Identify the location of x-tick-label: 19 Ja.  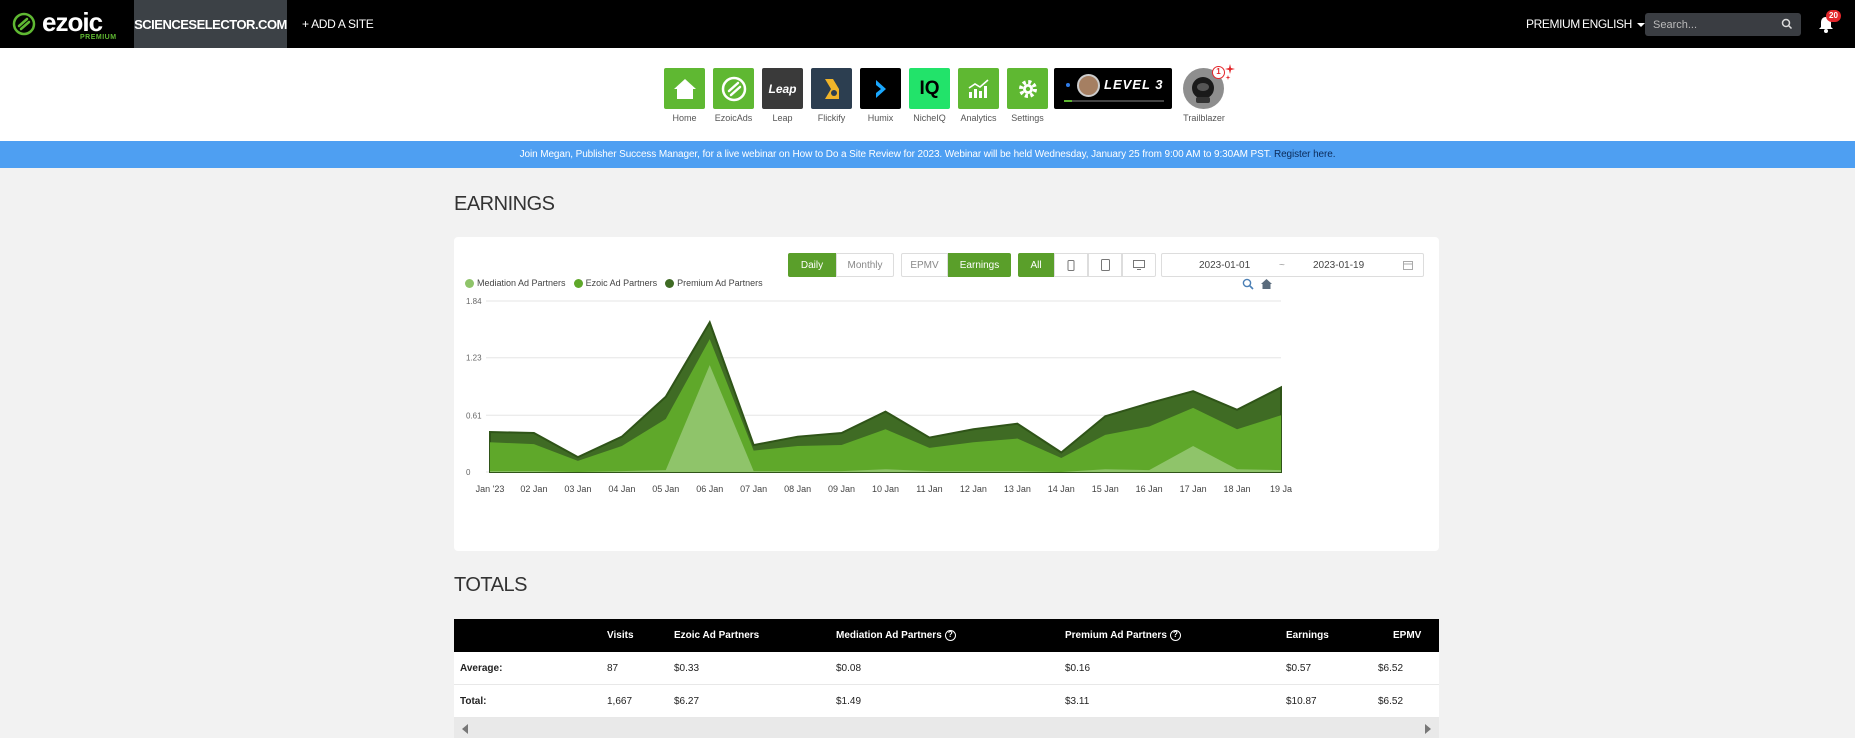
(1281, 489).